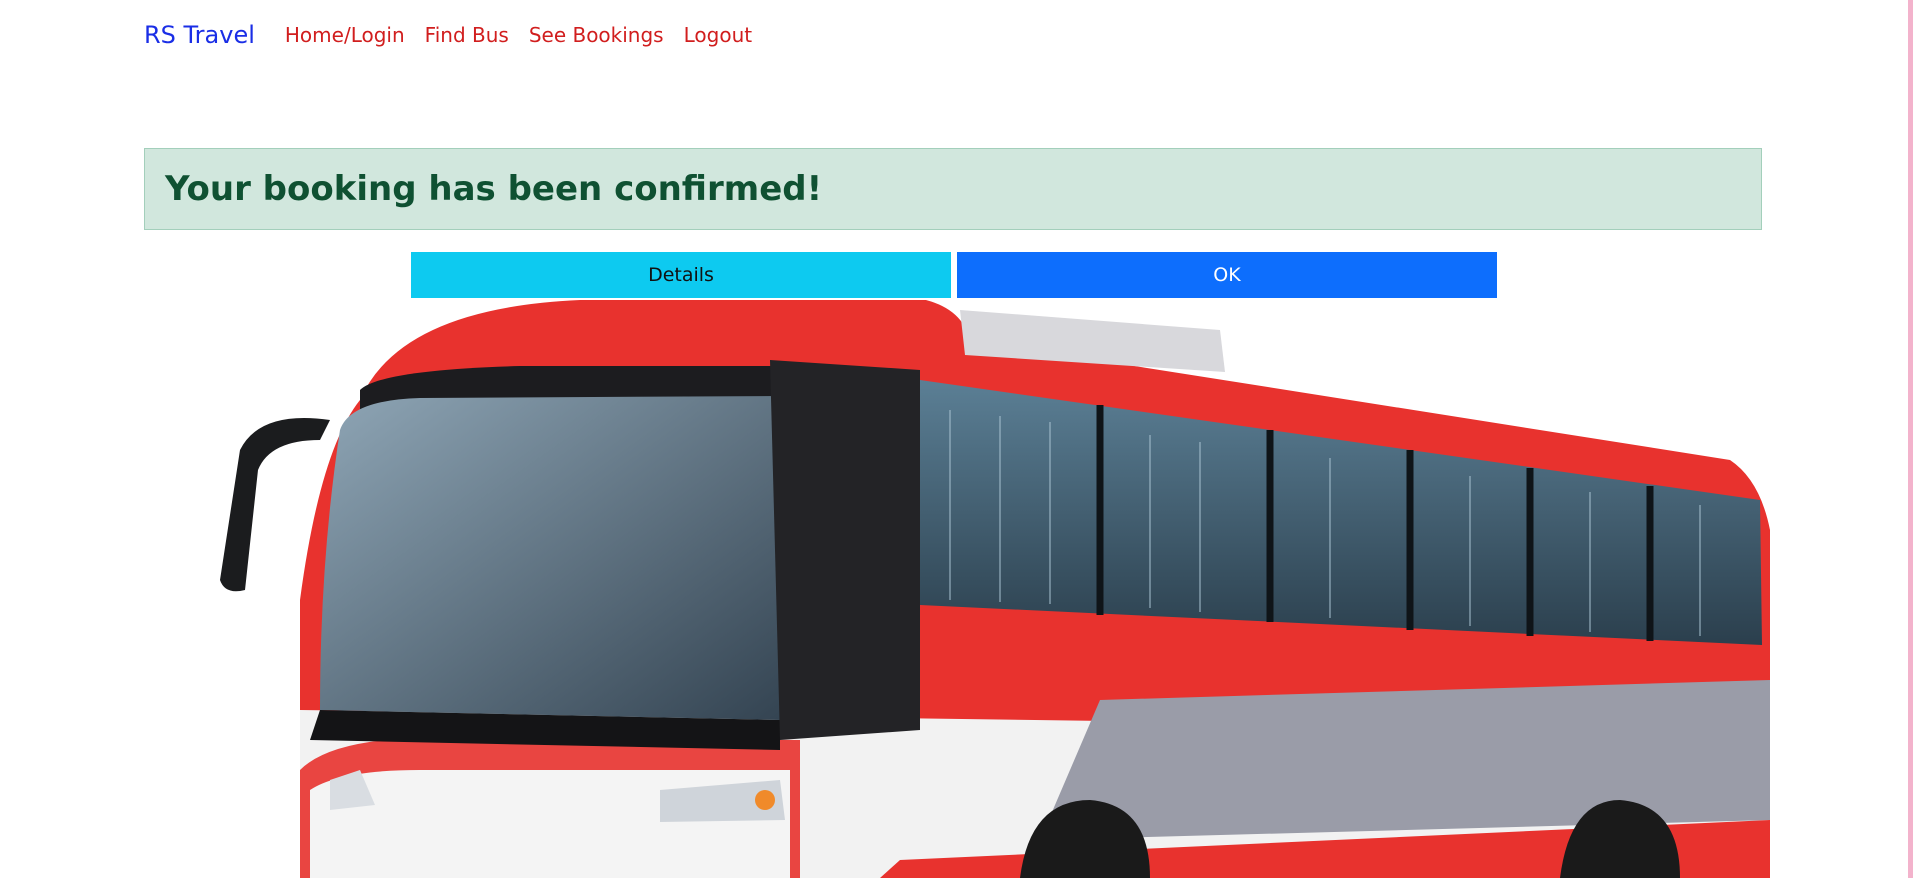  What do you see at coordinates (953, 189) in the screenshot?
I see `booking-confirmed-alert: Your booking has been confirmed!` at bounding box center [953, 189].